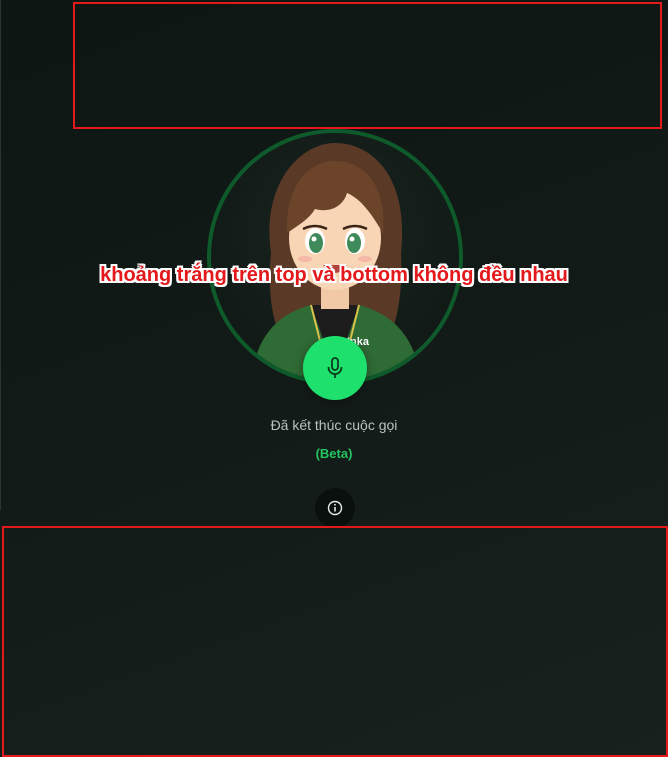  I want to click on microphone-icon, so click(335, 367).